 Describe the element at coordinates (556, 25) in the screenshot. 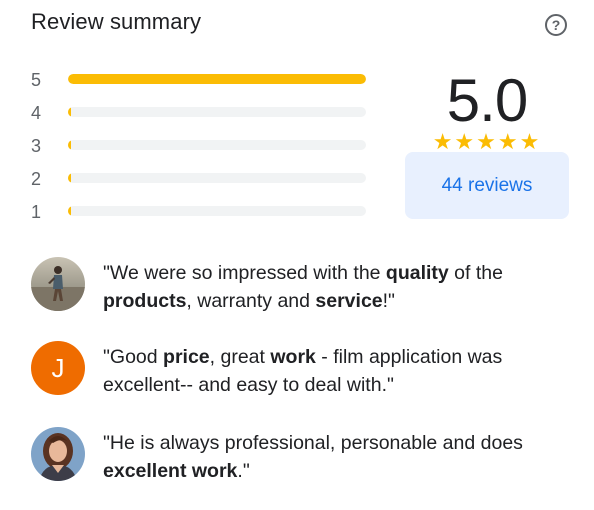

I see `help-circle-icon: ?` at that location.